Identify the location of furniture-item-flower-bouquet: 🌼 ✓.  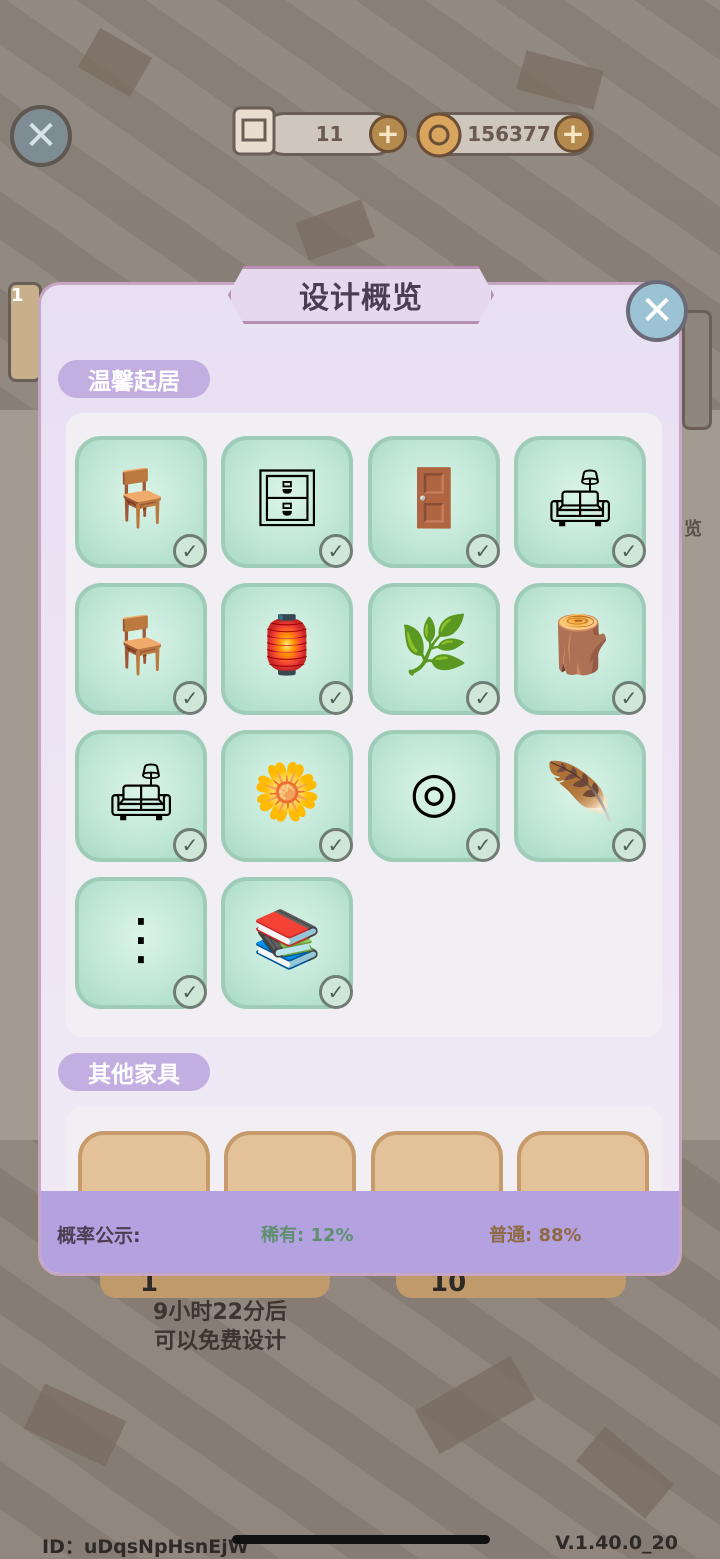
(287, 796).